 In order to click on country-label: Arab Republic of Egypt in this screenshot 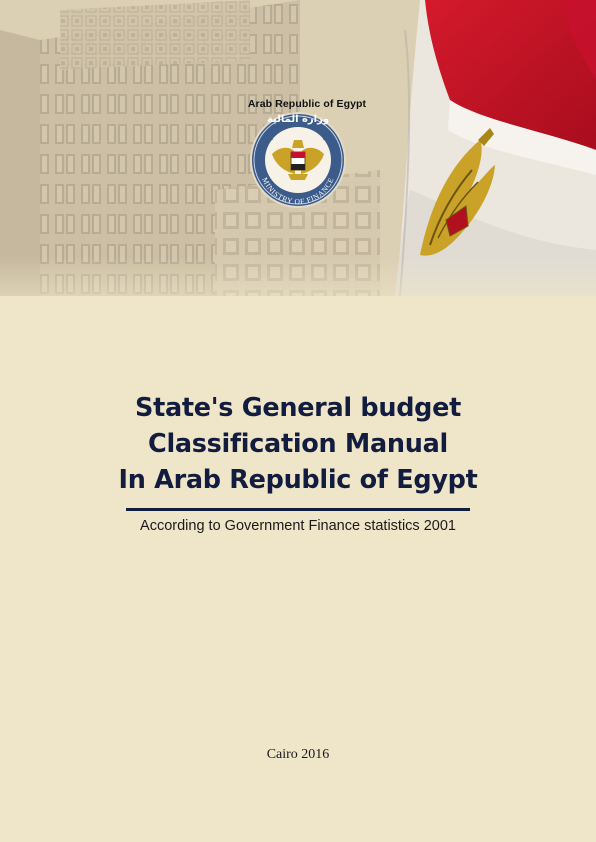, I will do `click(307, 104)`.